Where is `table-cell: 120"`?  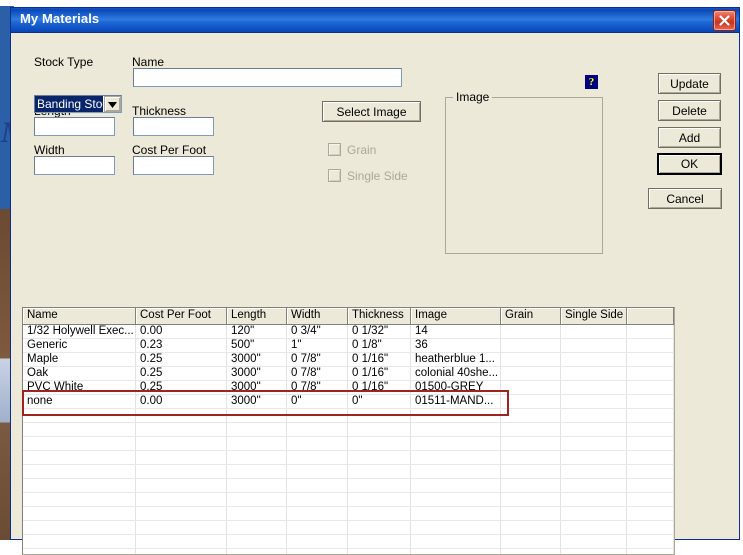 table-cell: 120" is located at coordinates (257, 331).